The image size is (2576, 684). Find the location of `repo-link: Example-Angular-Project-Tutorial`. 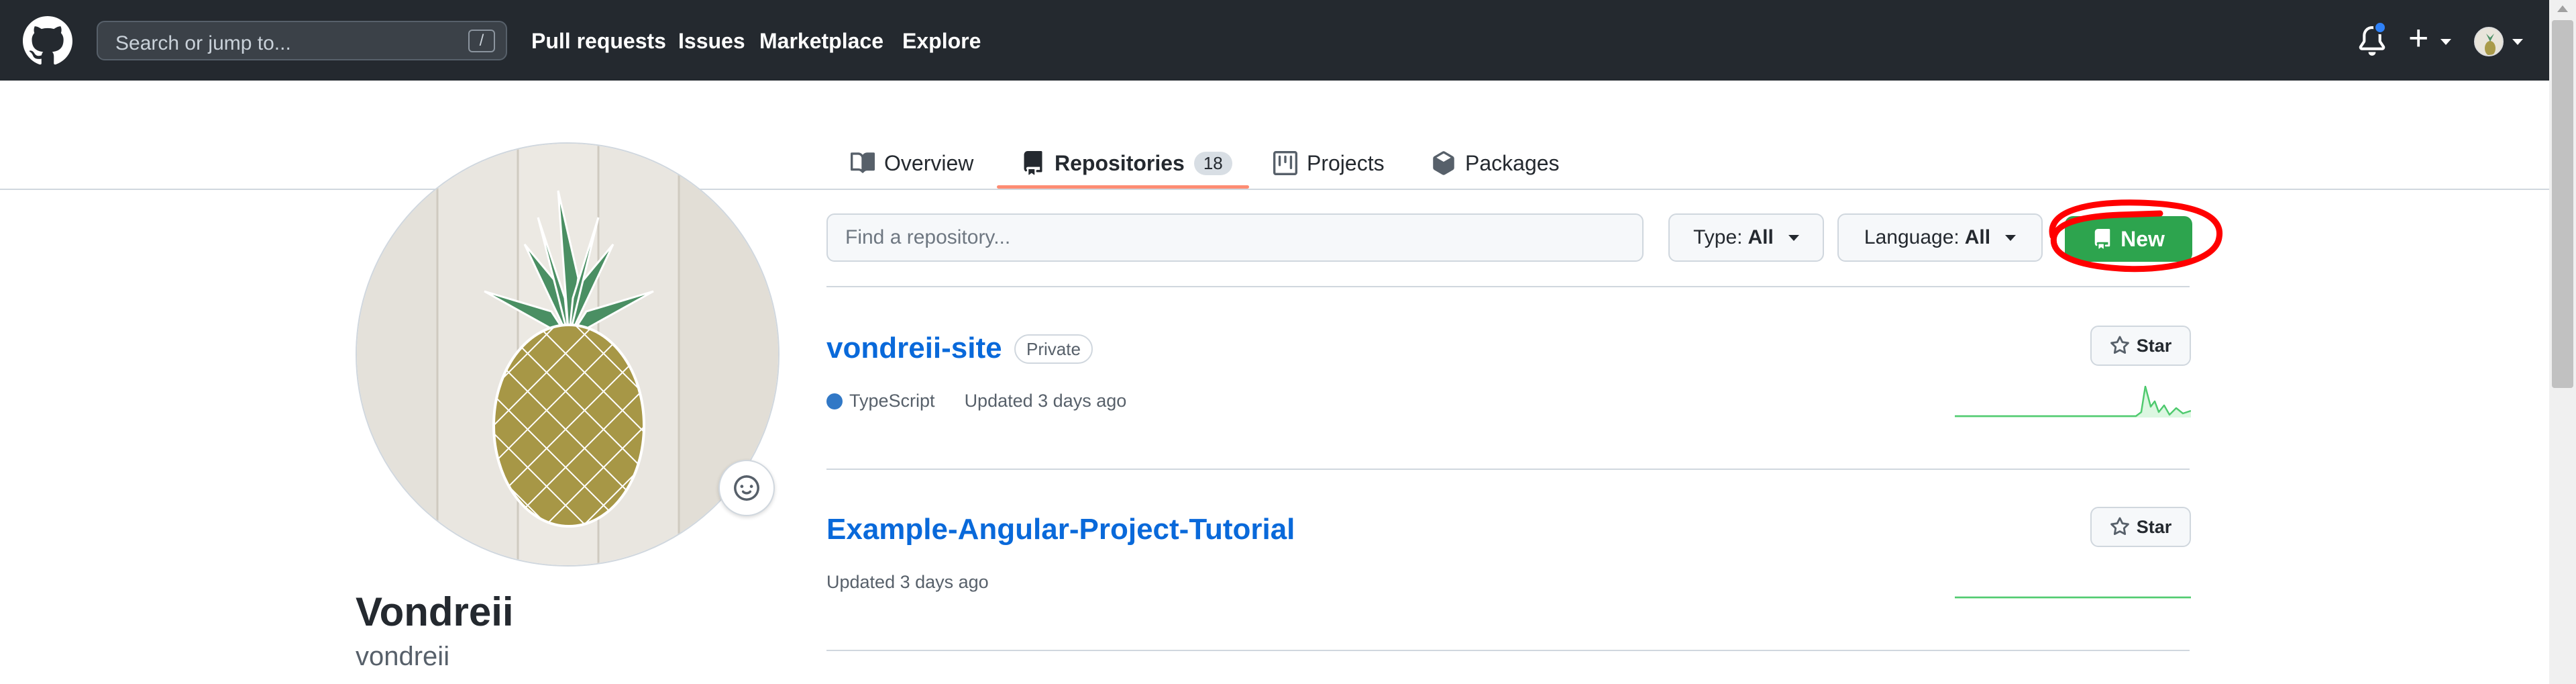

repo-link: Example-Angular-Project-Tutorial is located at coordinates (1060, 529).